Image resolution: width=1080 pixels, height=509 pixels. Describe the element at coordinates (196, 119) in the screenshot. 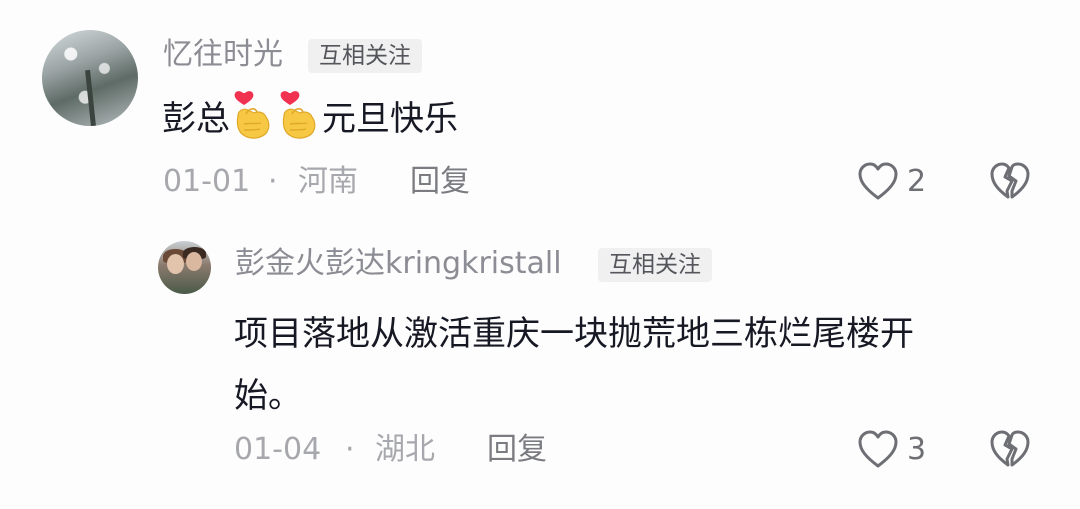

I see `comment-text-before: 彭总` at that location.